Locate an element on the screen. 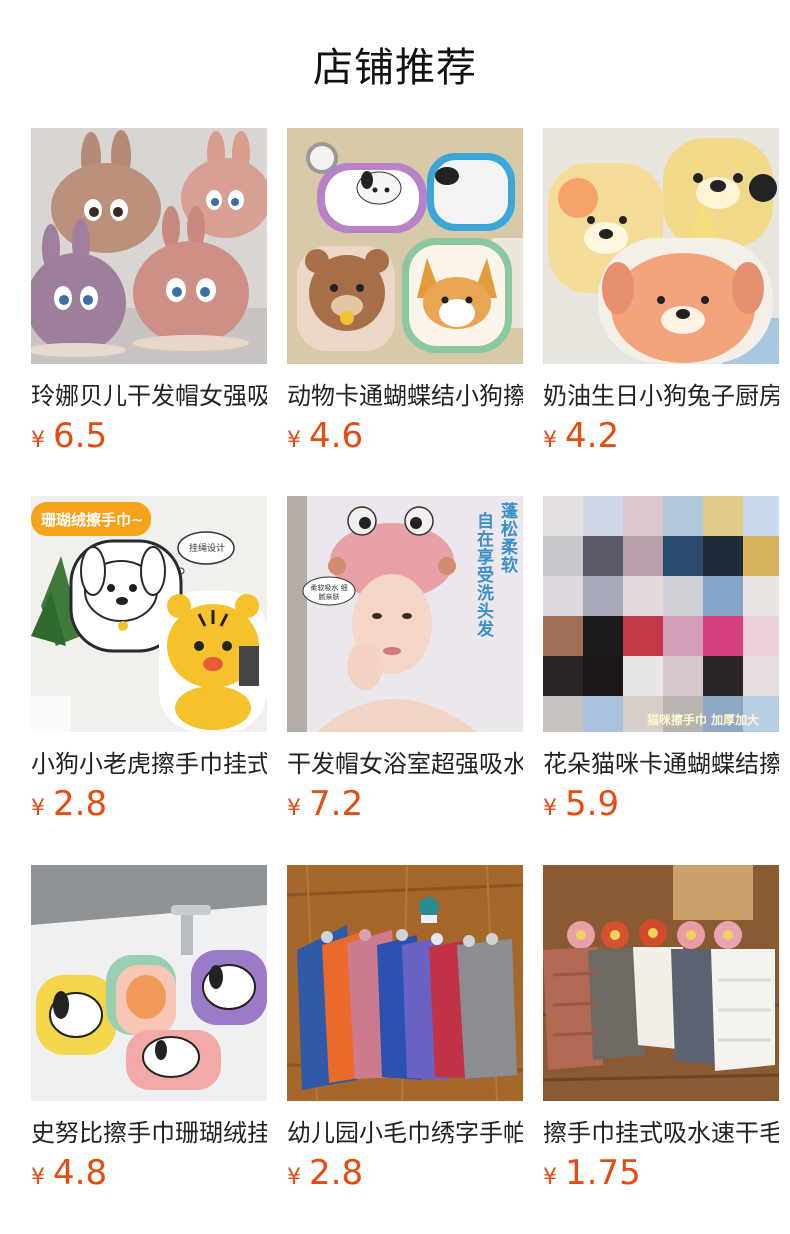 Image resolution: width=790 pixels, height=1234 pixels. product-price: ¥4.2 is located at coordinates (661, 439).